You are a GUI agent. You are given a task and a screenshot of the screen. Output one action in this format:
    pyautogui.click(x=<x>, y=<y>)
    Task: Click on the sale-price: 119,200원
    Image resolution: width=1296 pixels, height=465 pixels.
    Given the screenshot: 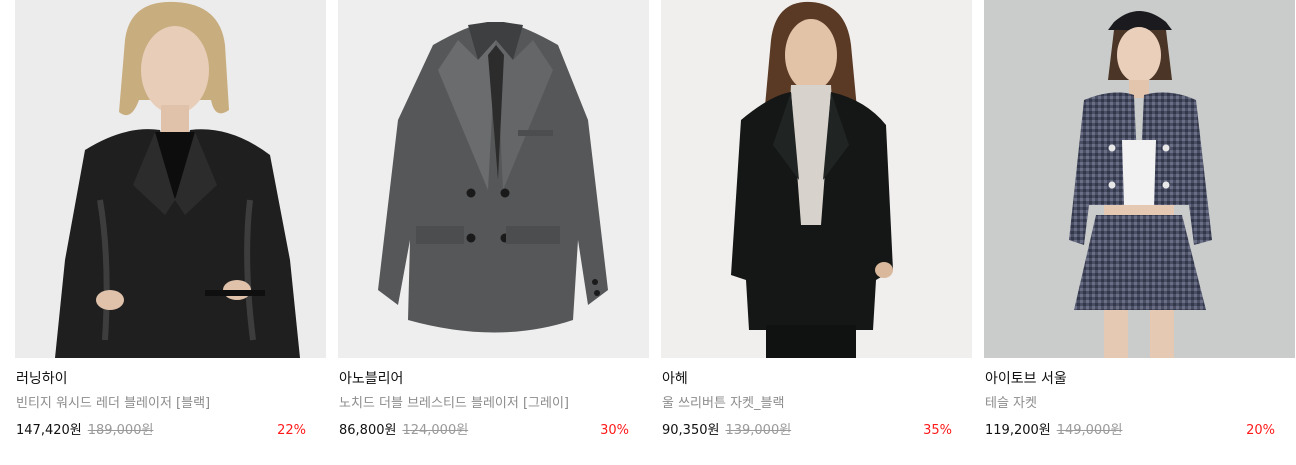 What is the action you would take?
    pyautogui.click(x=1018, y=430)
    